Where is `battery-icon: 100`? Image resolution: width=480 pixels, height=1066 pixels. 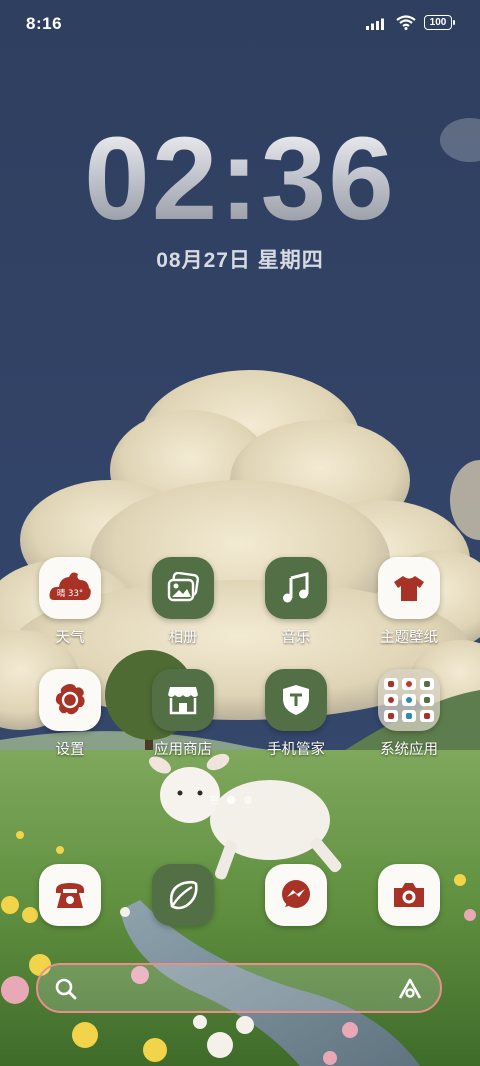 battery-icon: 100 is located at coordinates (439, 22).